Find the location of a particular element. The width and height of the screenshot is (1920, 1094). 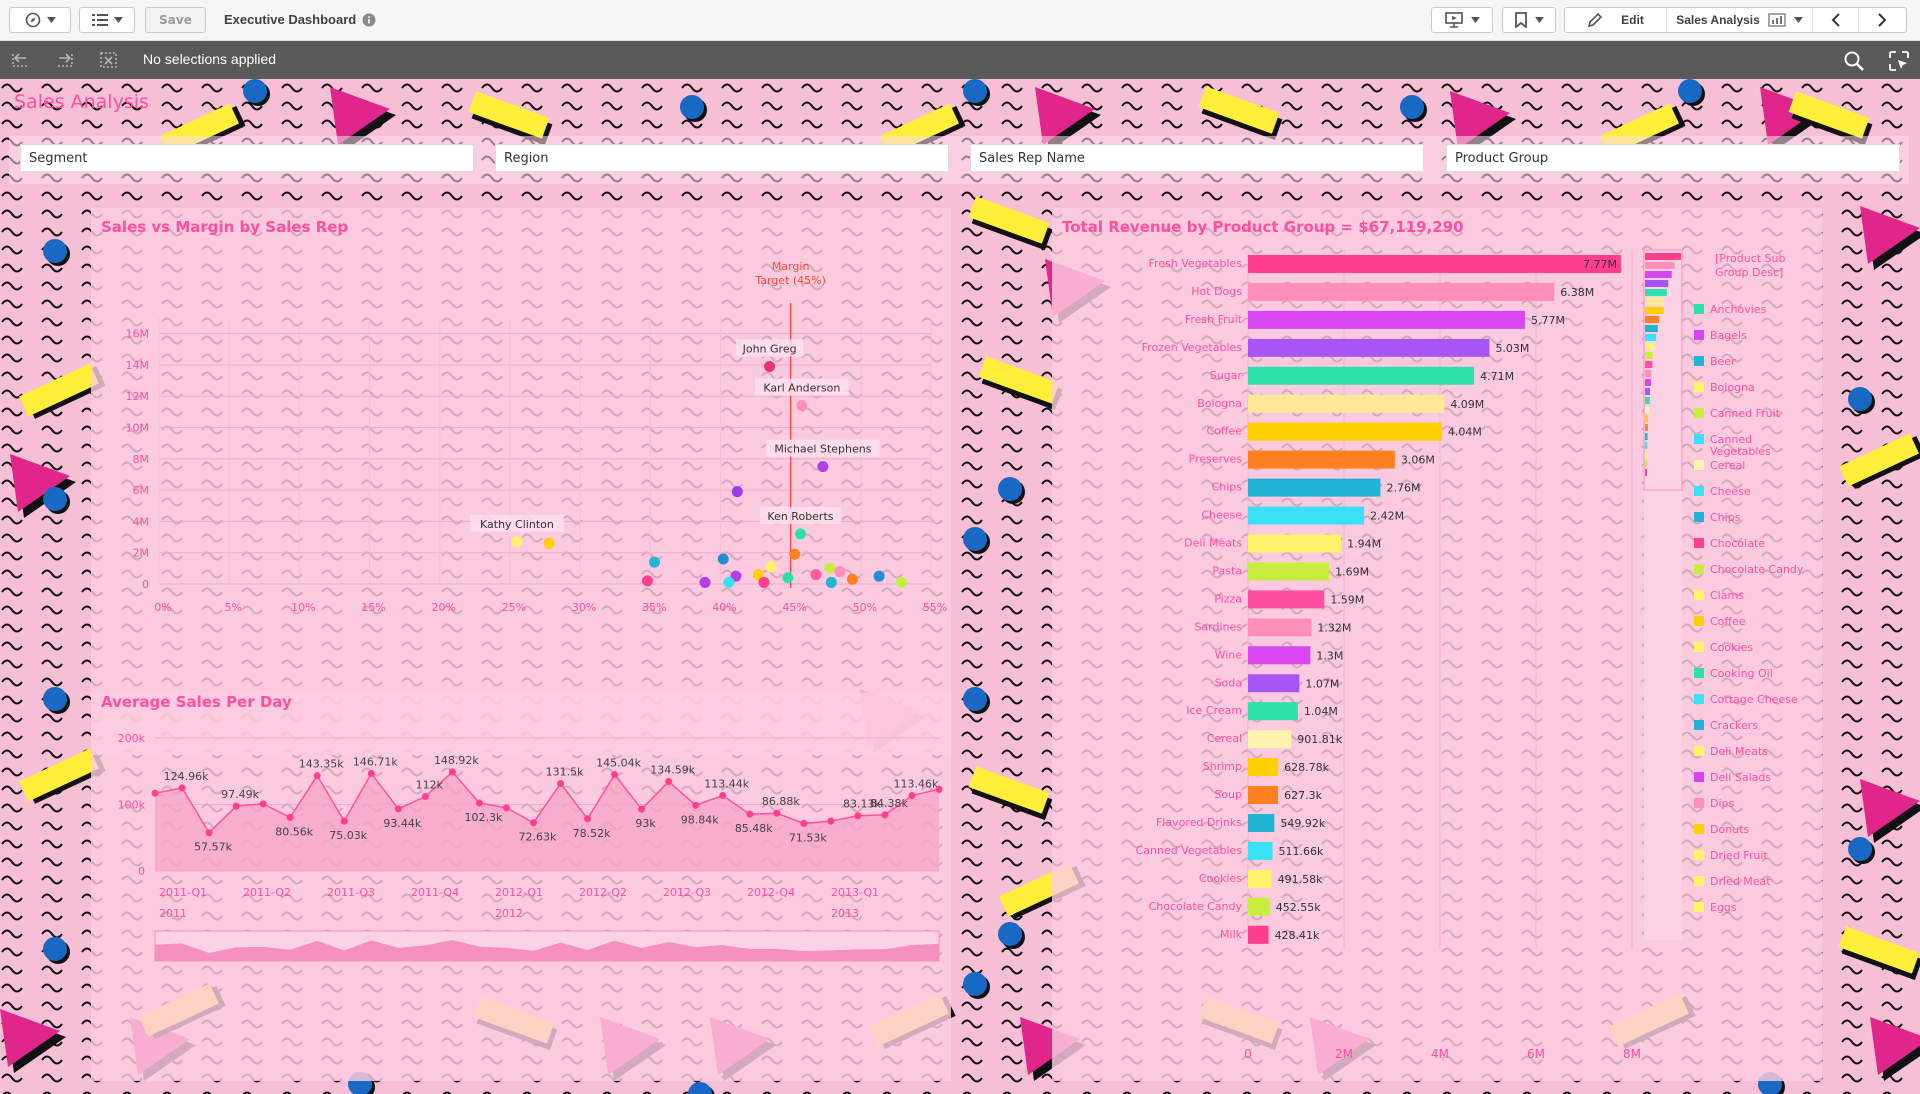

area-data-label: 98.84k is located at coordinates (700, 819).